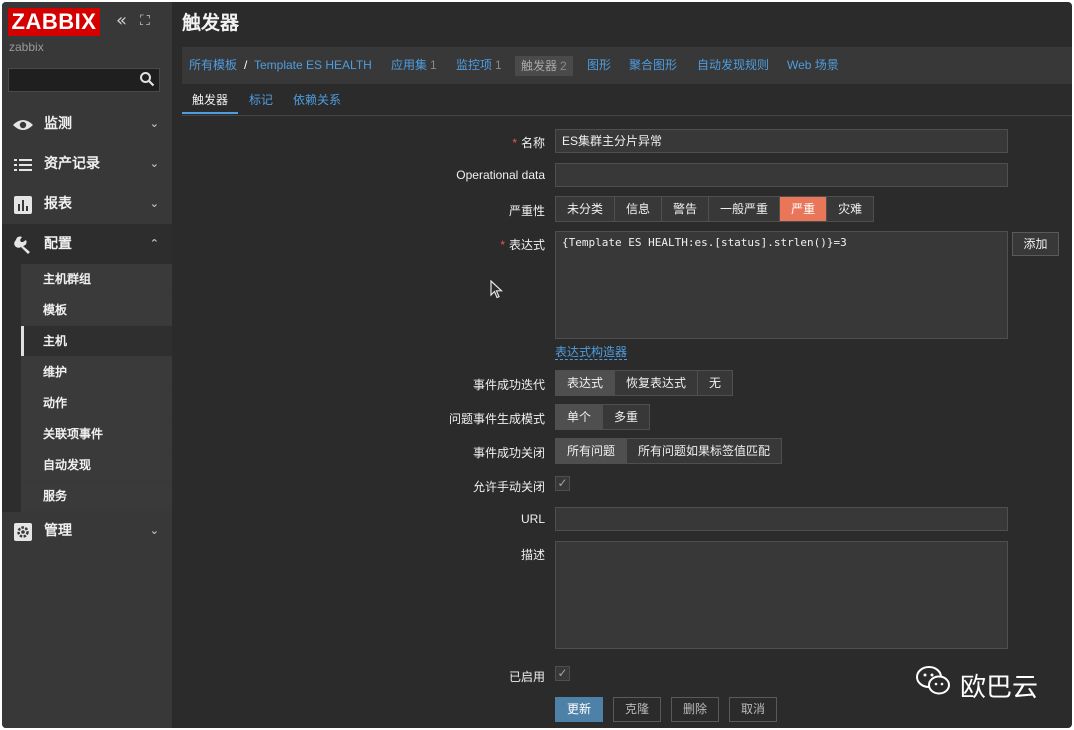  What do you see at coordinates (804, 209) in the screenshot?
I see `severity-high: 严重` at bounding box center [804, 209].